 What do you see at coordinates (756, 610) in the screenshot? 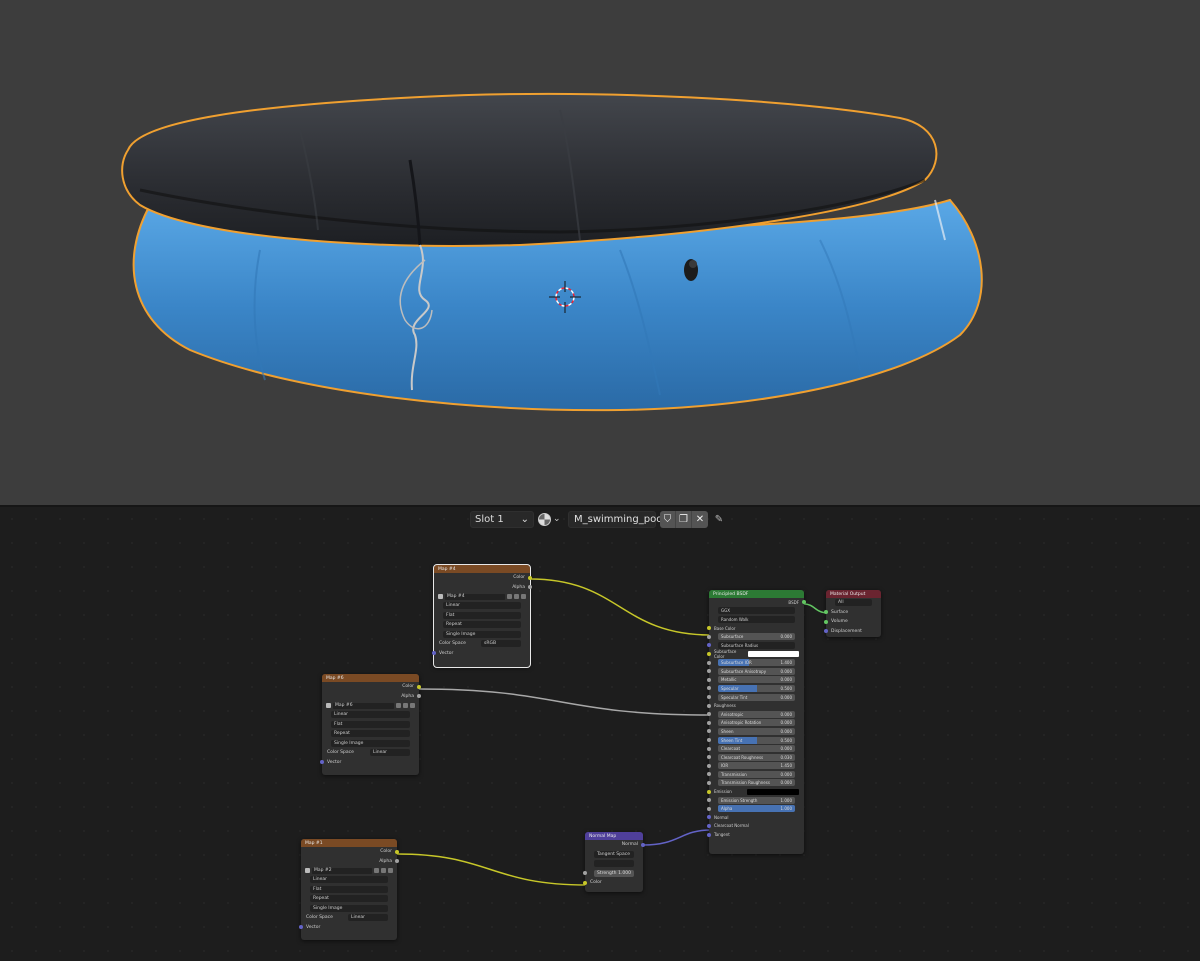
I see `distribution-dropdown: GGX` at bounding box center [756, 610].